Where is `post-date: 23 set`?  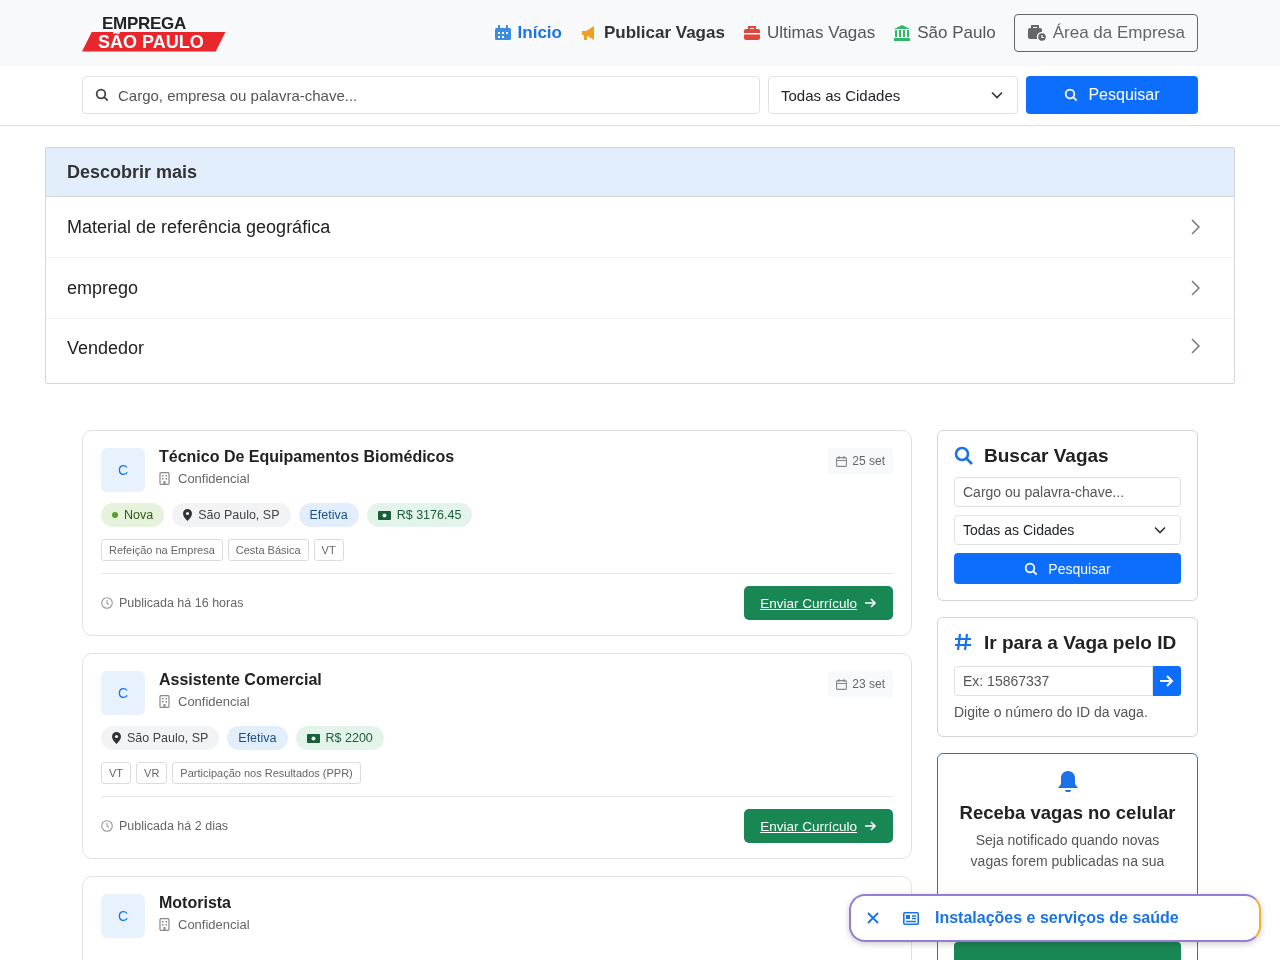
post-date: 23 set is located at coordinates (868, 684).